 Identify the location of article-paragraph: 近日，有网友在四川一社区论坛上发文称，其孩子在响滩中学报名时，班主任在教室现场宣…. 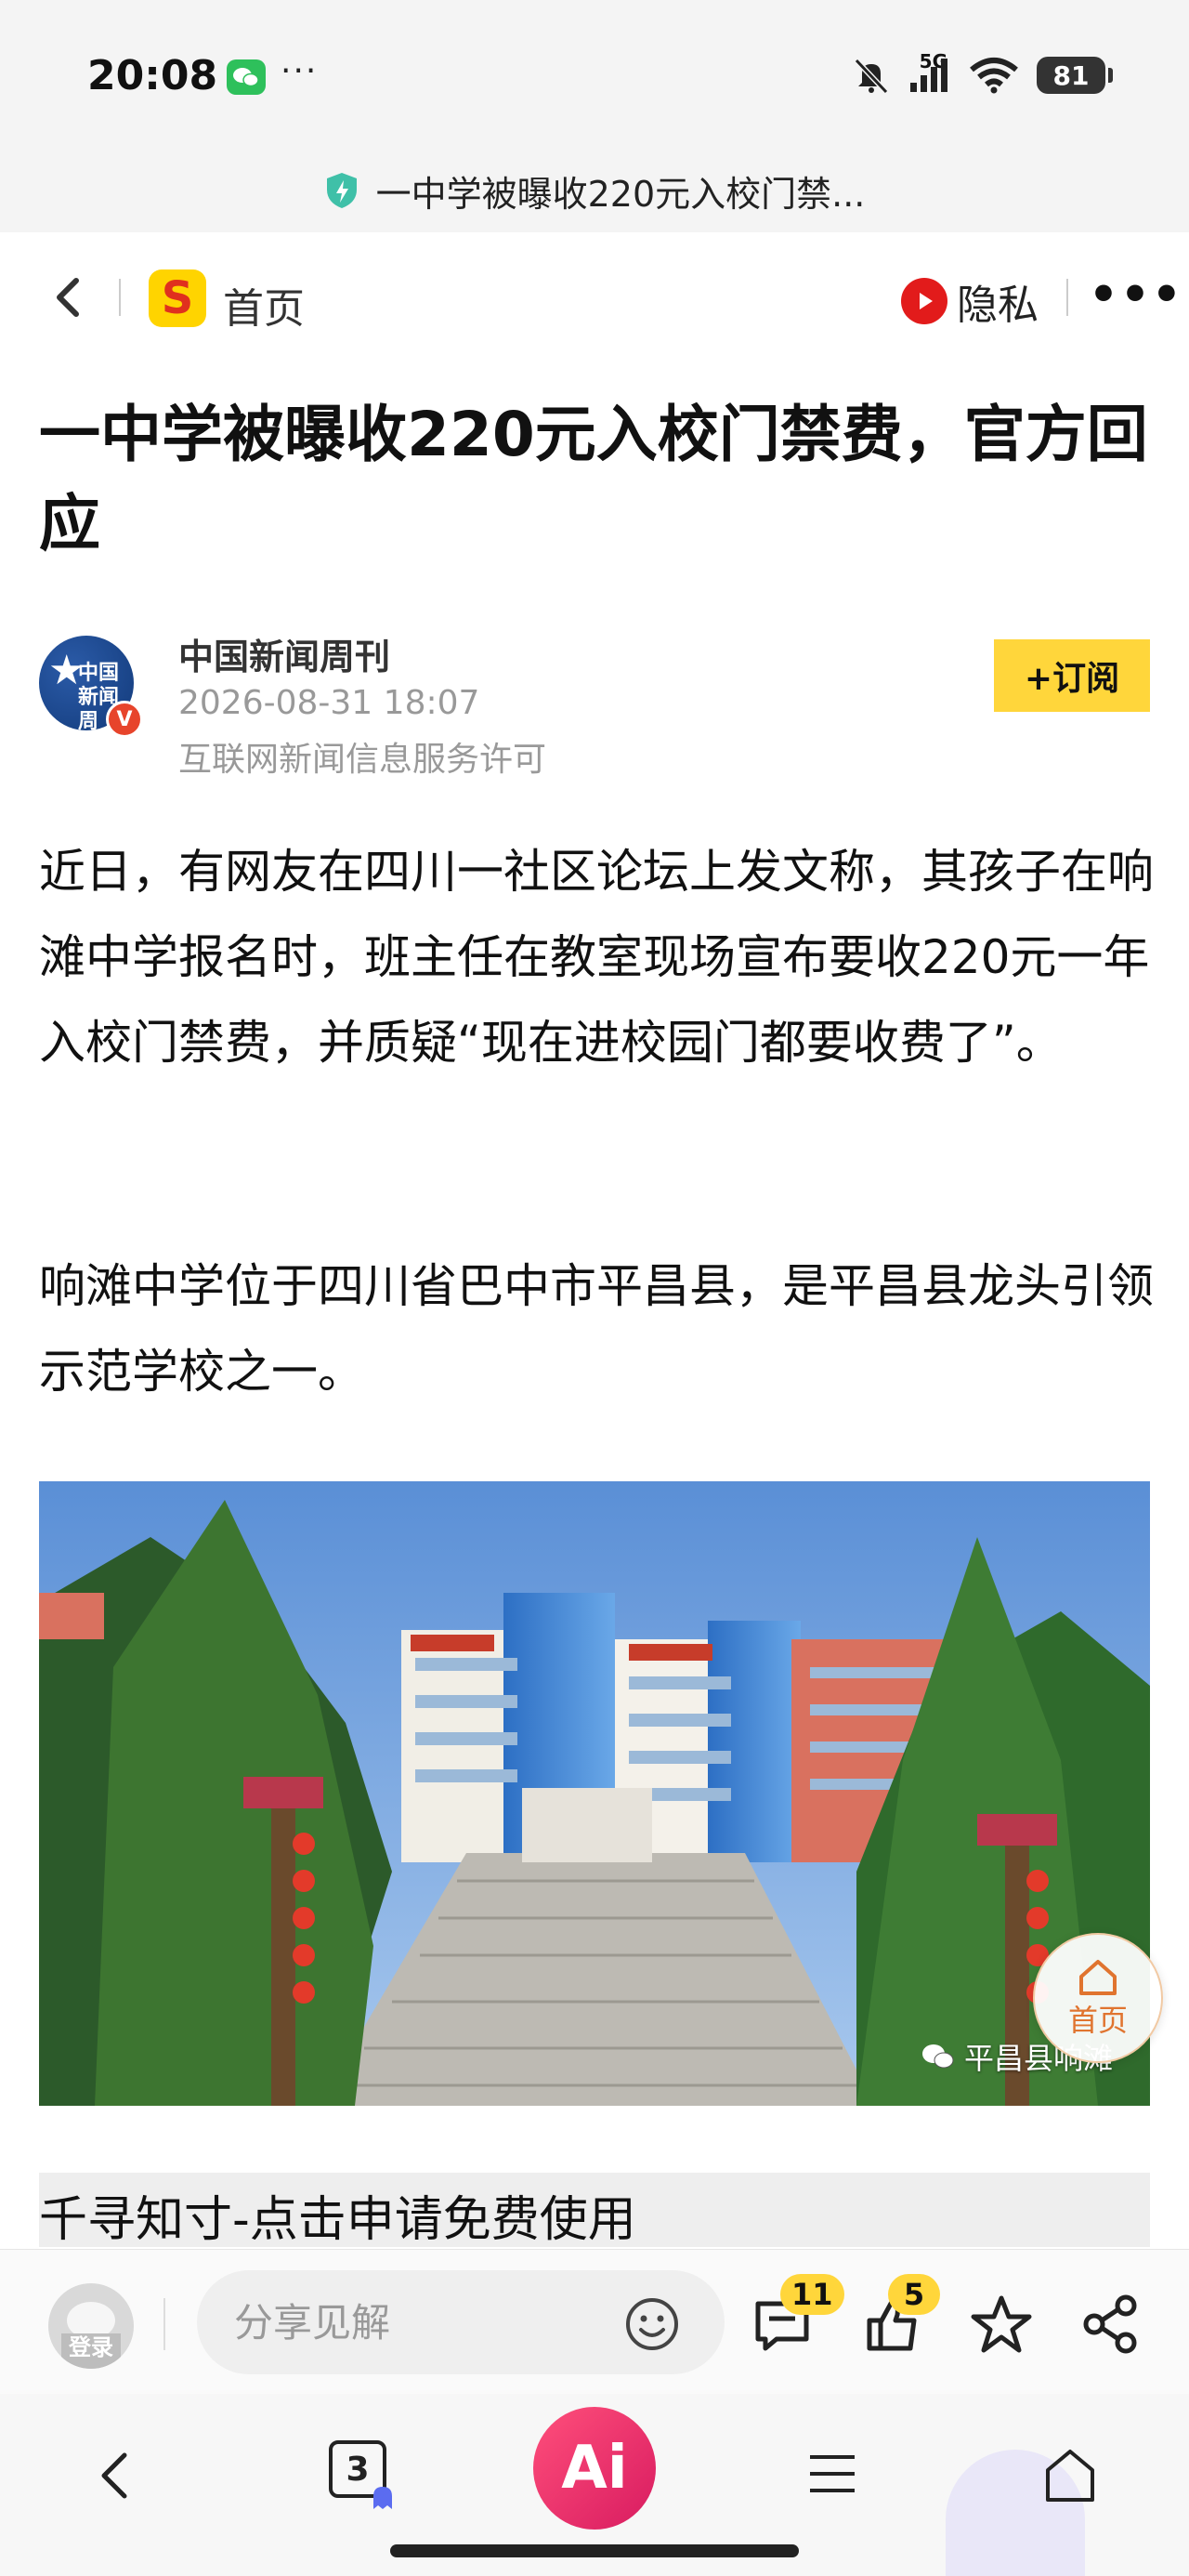
(596, 957).